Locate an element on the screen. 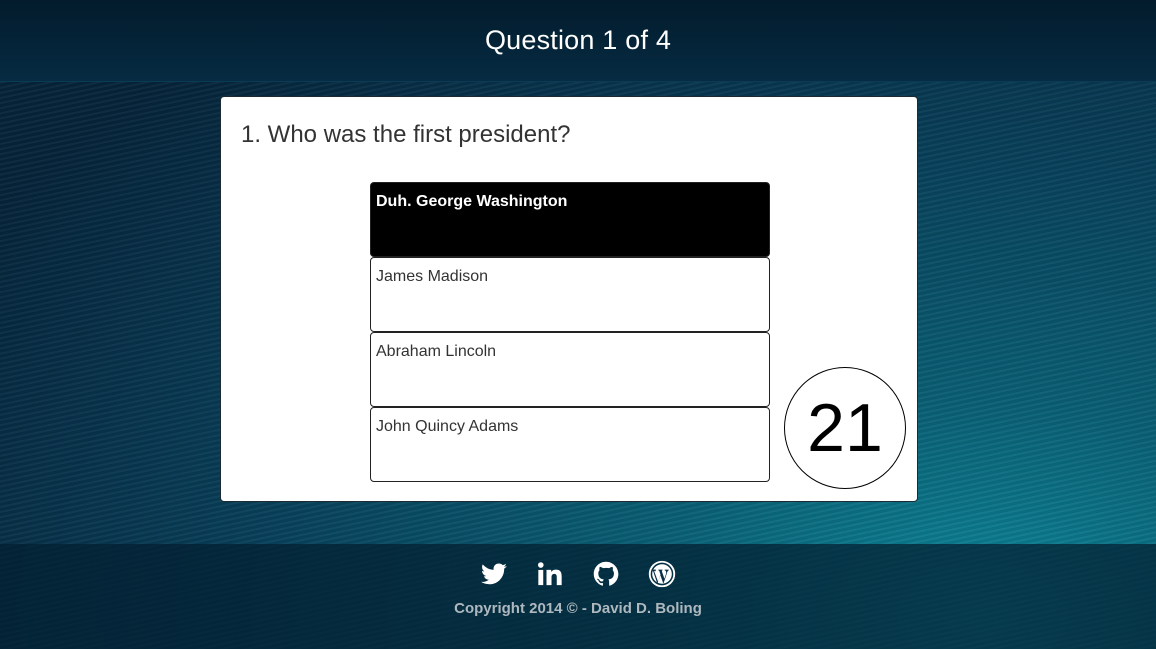  page-title: Question 1 of 4 is located at coordinates (578, 40).